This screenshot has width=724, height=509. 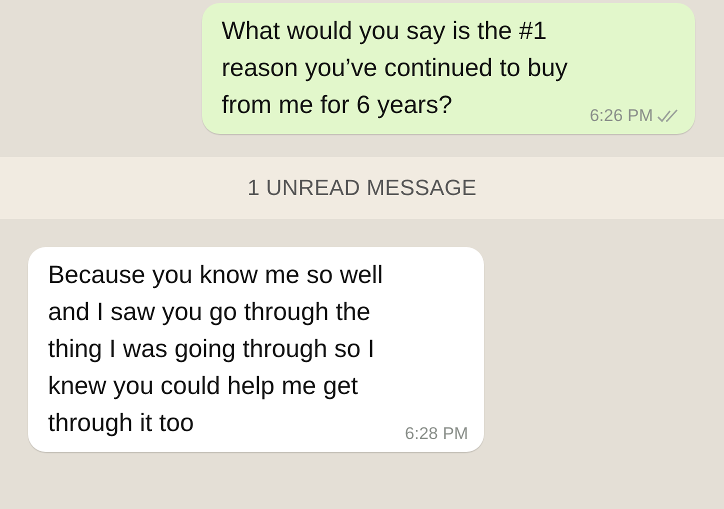 I want to click on double-check-icon, so click(x=668, y=116).